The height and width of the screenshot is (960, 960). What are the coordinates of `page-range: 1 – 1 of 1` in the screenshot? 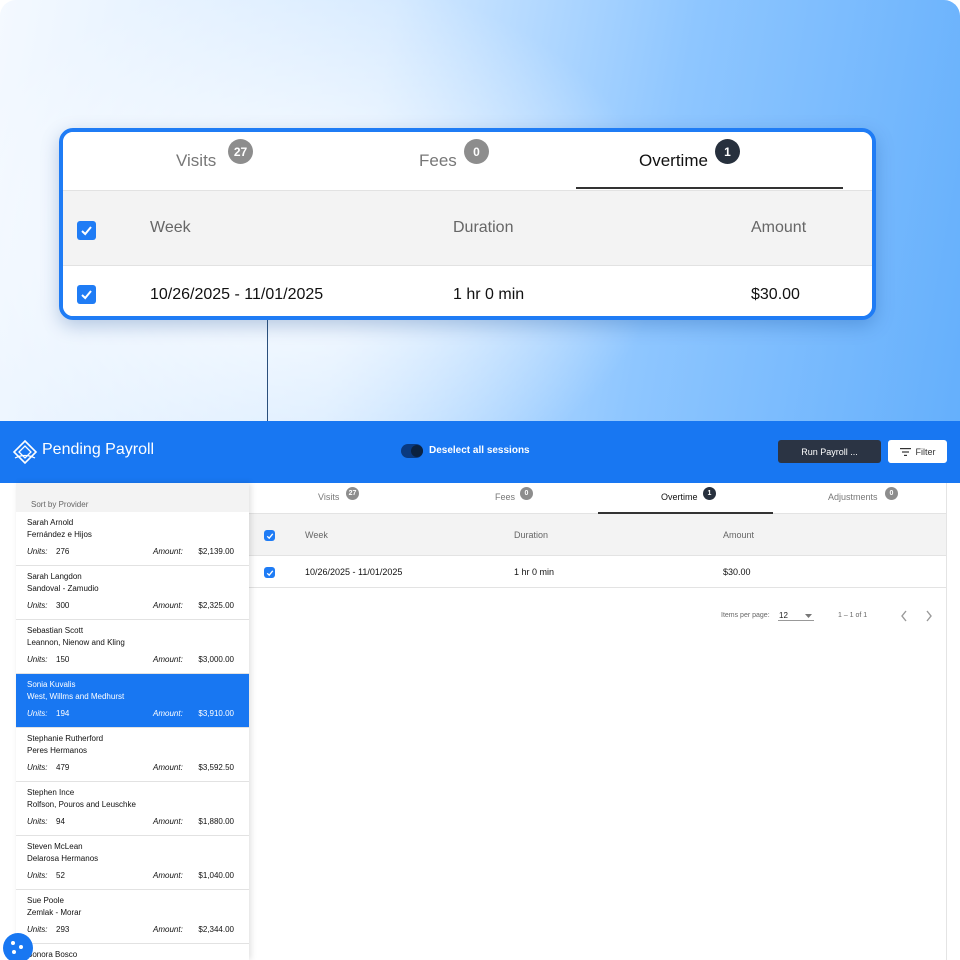 It's located at (853, 615).